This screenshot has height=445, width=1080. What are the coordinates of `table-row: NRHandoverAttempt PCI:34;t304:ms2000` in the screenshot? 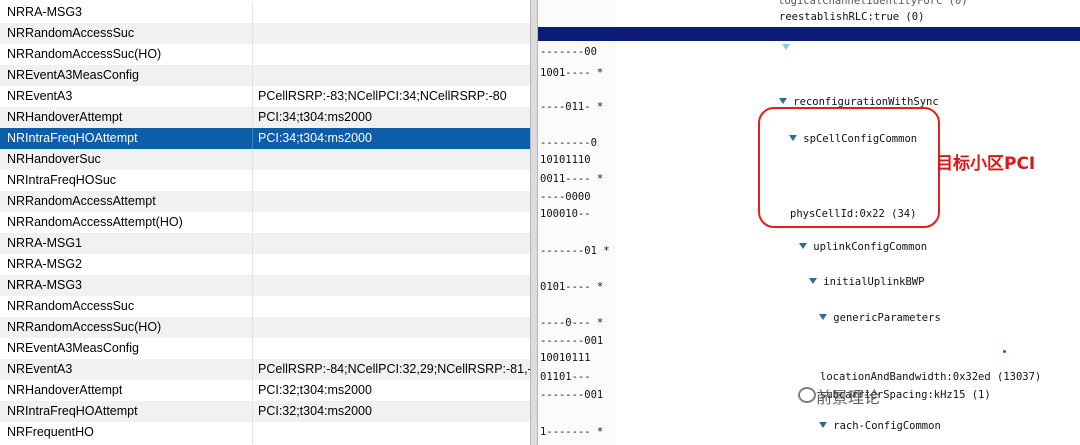 It's located at (265, 117).